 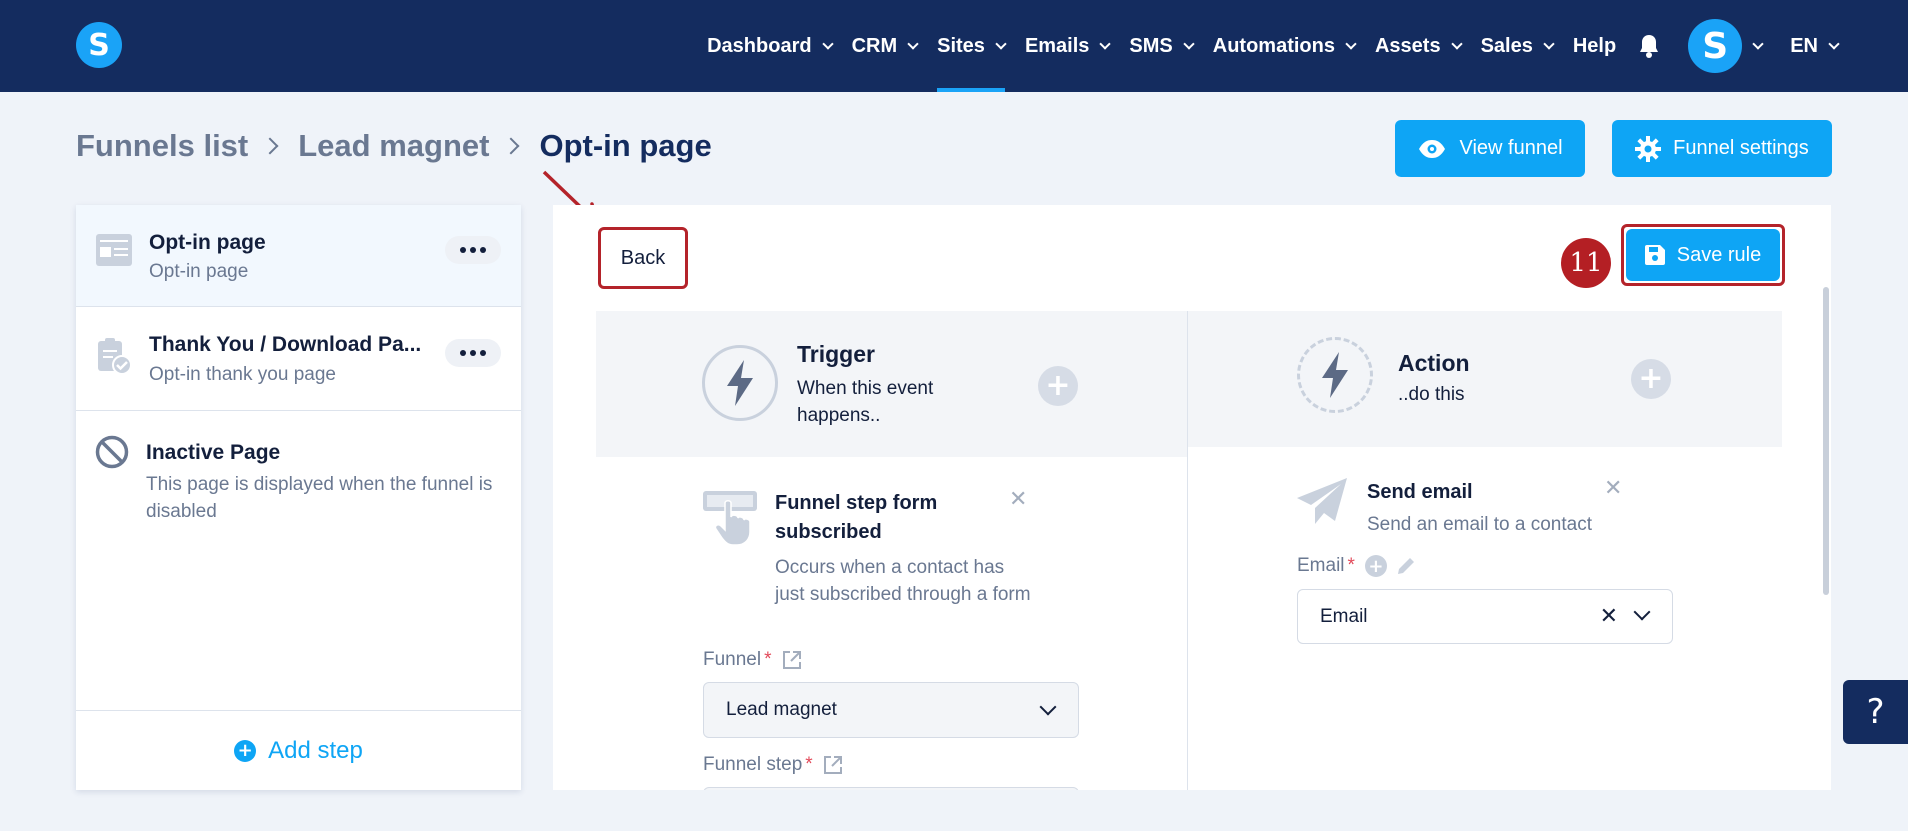 What do you see at coordinates (773, 765) in the screenshot?
I see `funnel-step-field-label: Funnel step *` at bounding box center [773, 765].